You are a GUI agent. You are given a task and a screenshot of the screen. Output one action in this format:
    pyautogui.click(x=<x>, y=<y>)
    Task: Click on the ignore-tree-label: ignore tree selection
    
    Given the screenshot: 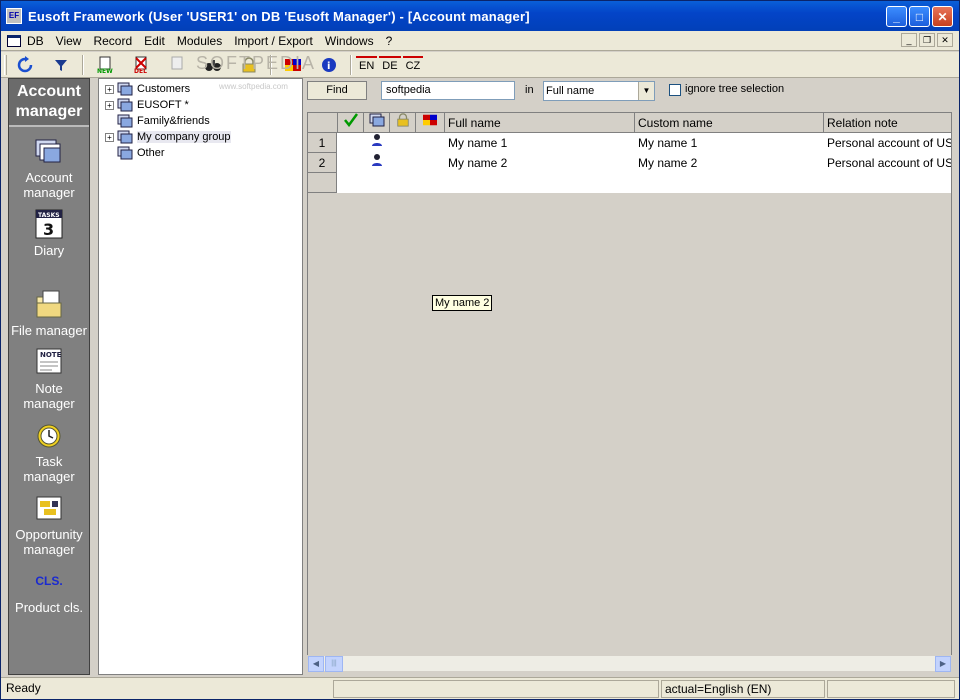 What is the action you would take?
    pyautogui.click(x=735, y=89)
    